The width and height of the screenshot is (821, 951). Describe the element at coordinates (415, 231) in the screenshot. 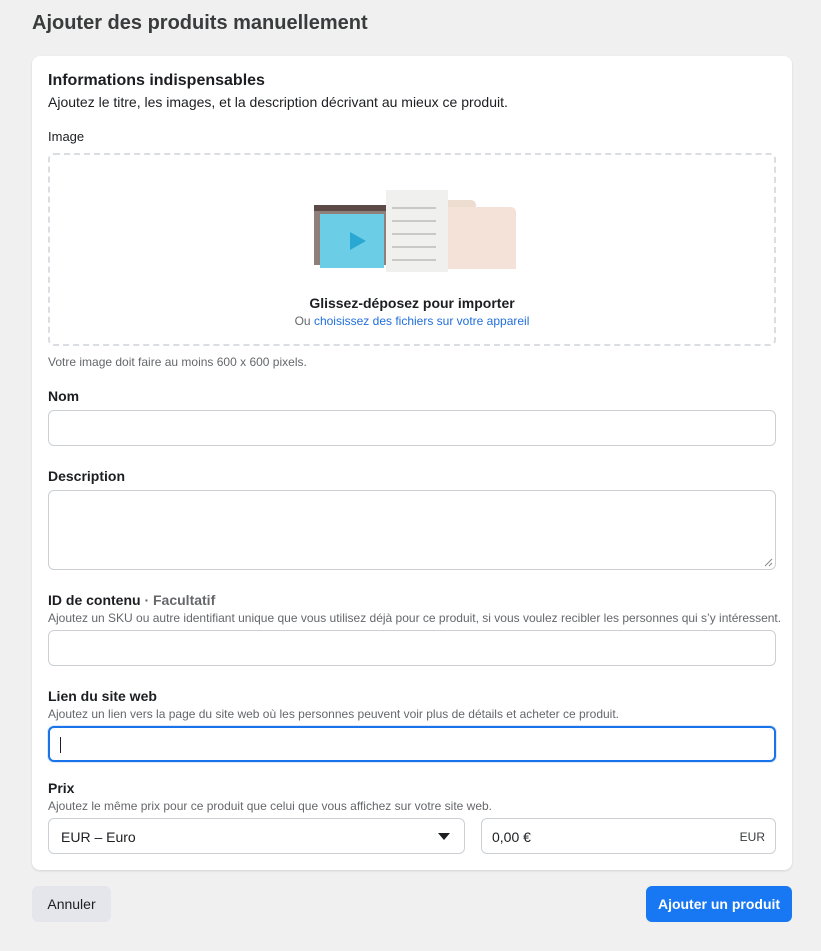

I see `media-files-illustration-icon` at that location.